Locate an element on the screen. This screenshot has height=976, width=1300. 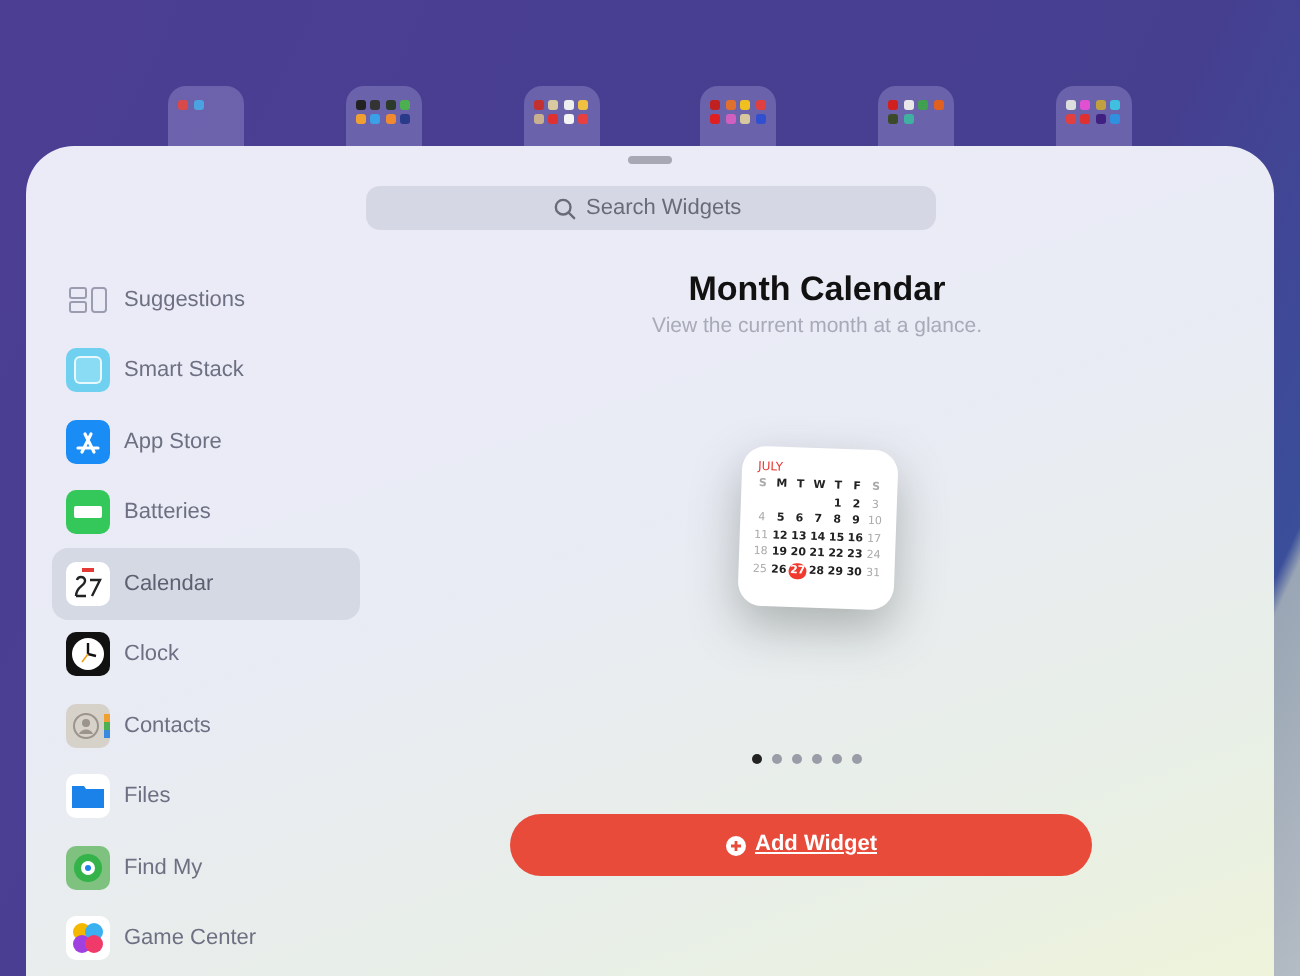
stack-icon is located at coordinates (88, 370).